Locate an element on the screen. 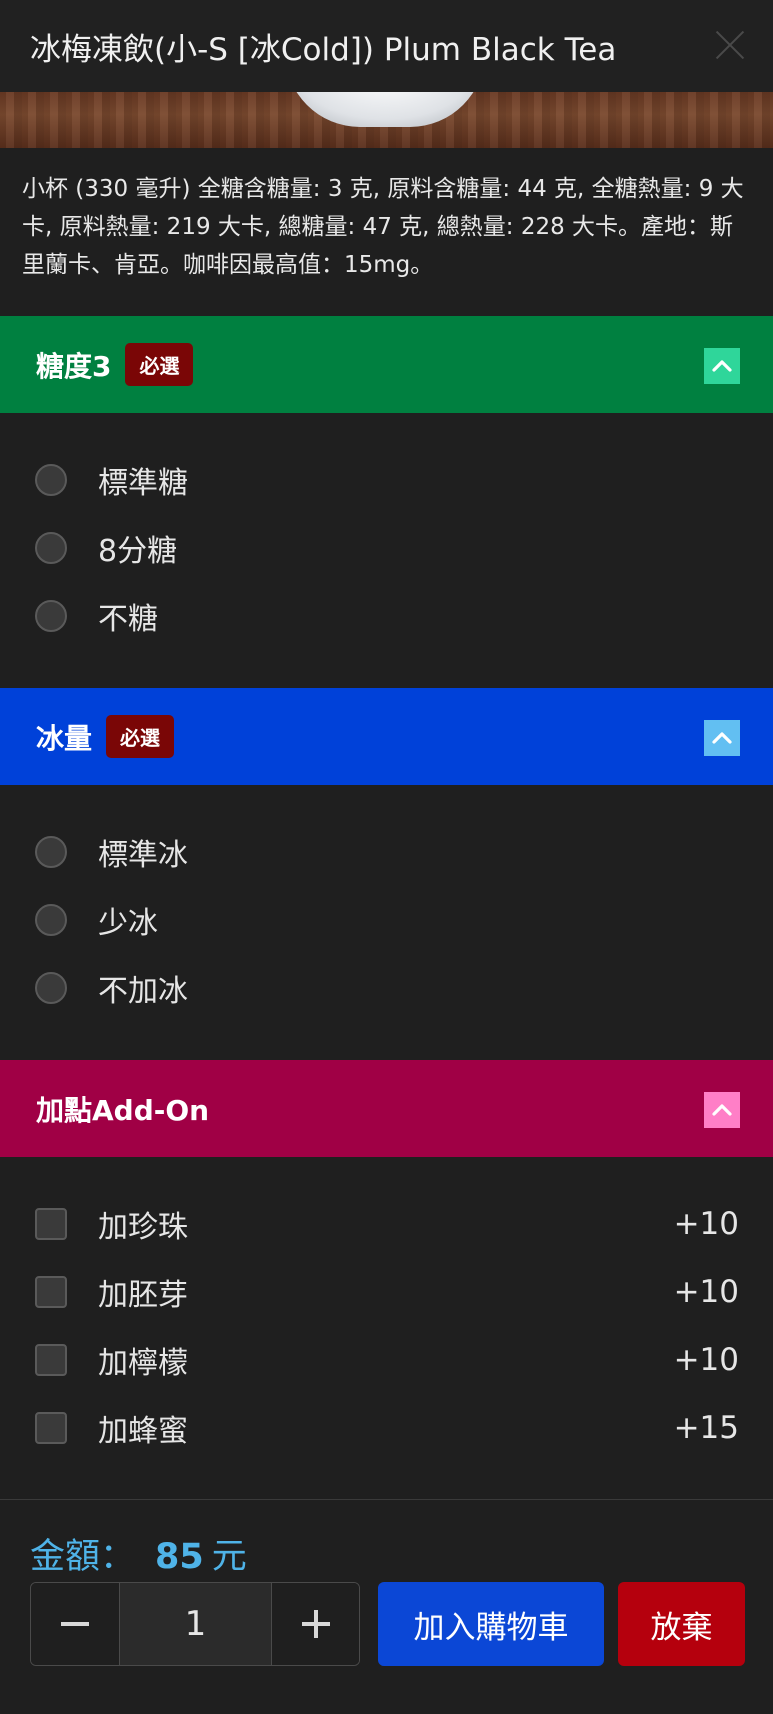 Image resolution: width=773 pixels, height=1714 pixels. option-row: 不糖 is located at coordinates (386, 616).